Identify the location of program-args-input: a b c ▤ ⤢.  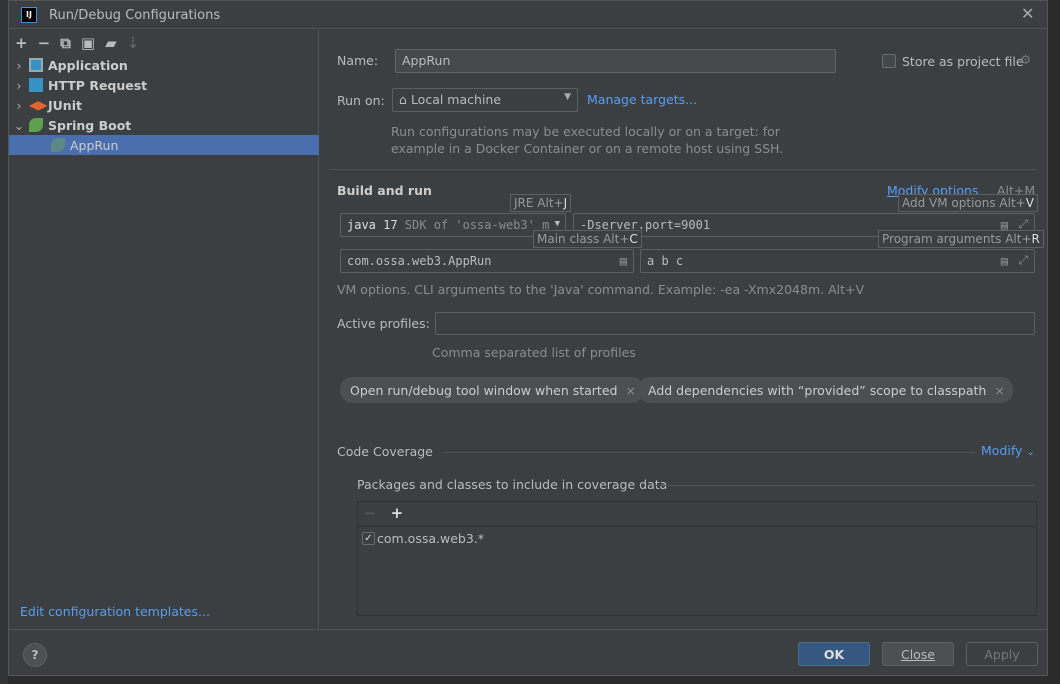
(837, 261).